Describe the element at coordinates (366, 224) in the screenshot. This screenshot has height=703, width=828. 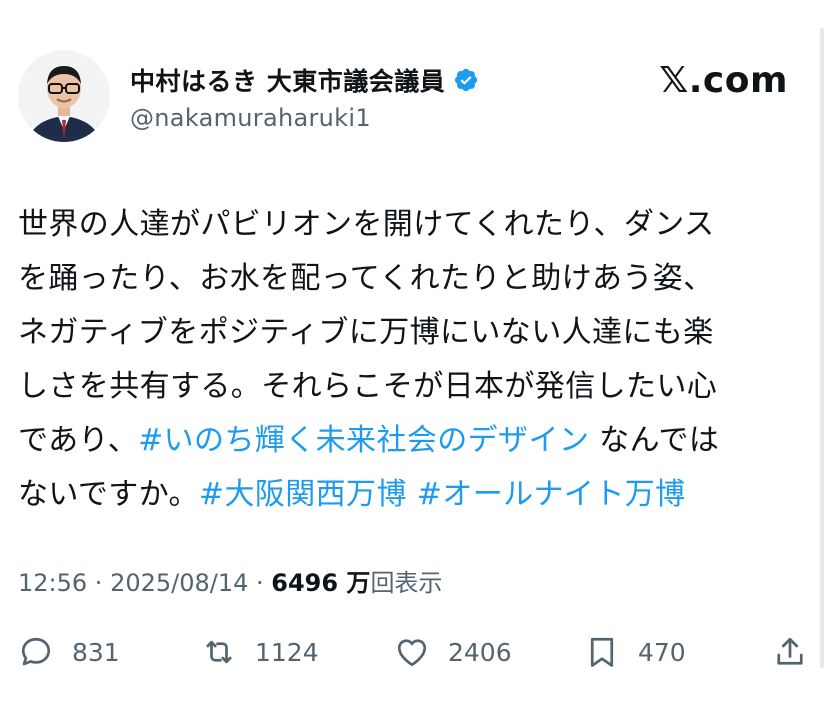
I see `tweet-line: 世界の人達がパビリオンを開けてくれたり、ダンス` at that location.